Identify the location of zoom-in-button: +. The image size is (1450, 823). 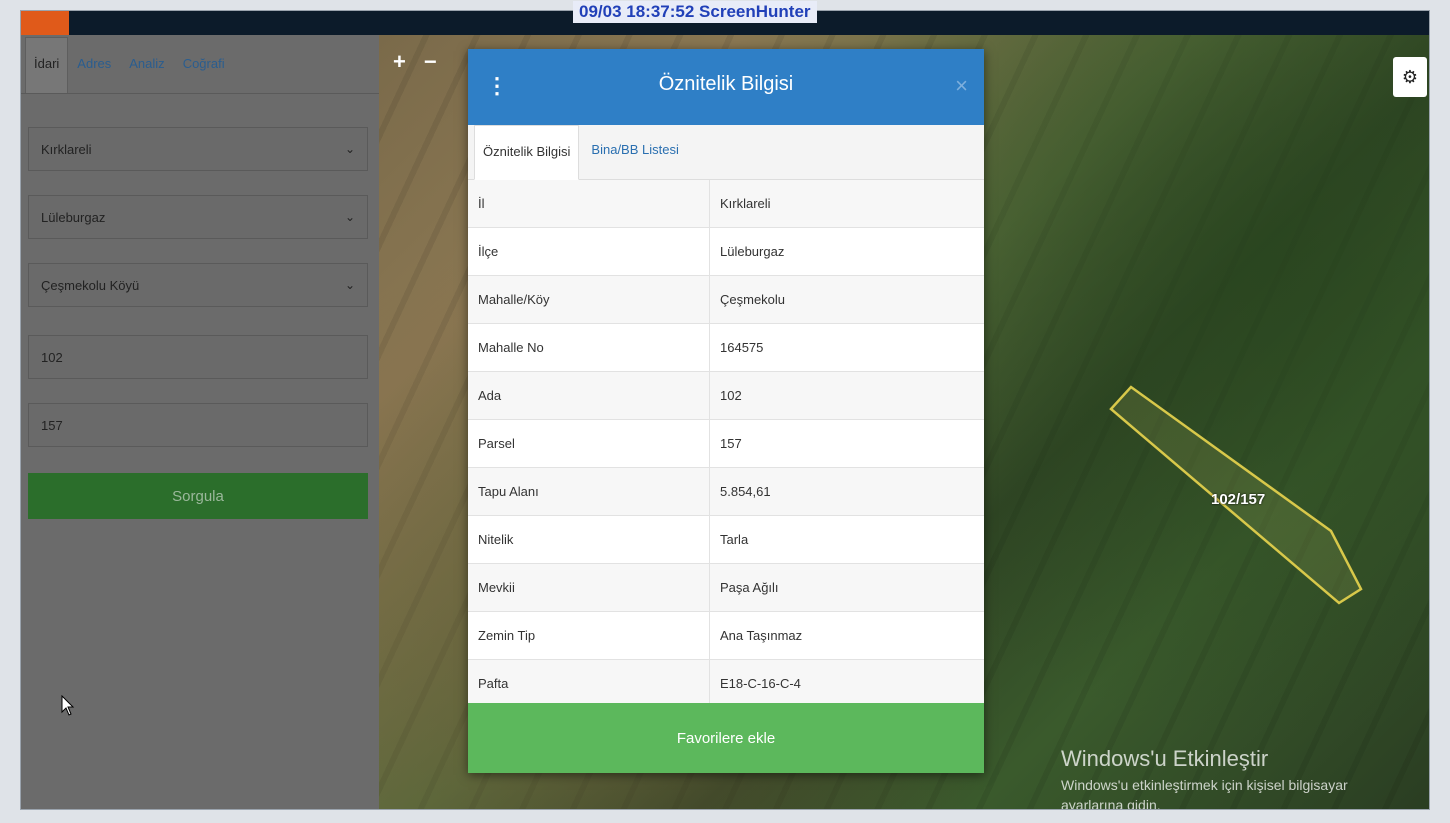
(399, 62).